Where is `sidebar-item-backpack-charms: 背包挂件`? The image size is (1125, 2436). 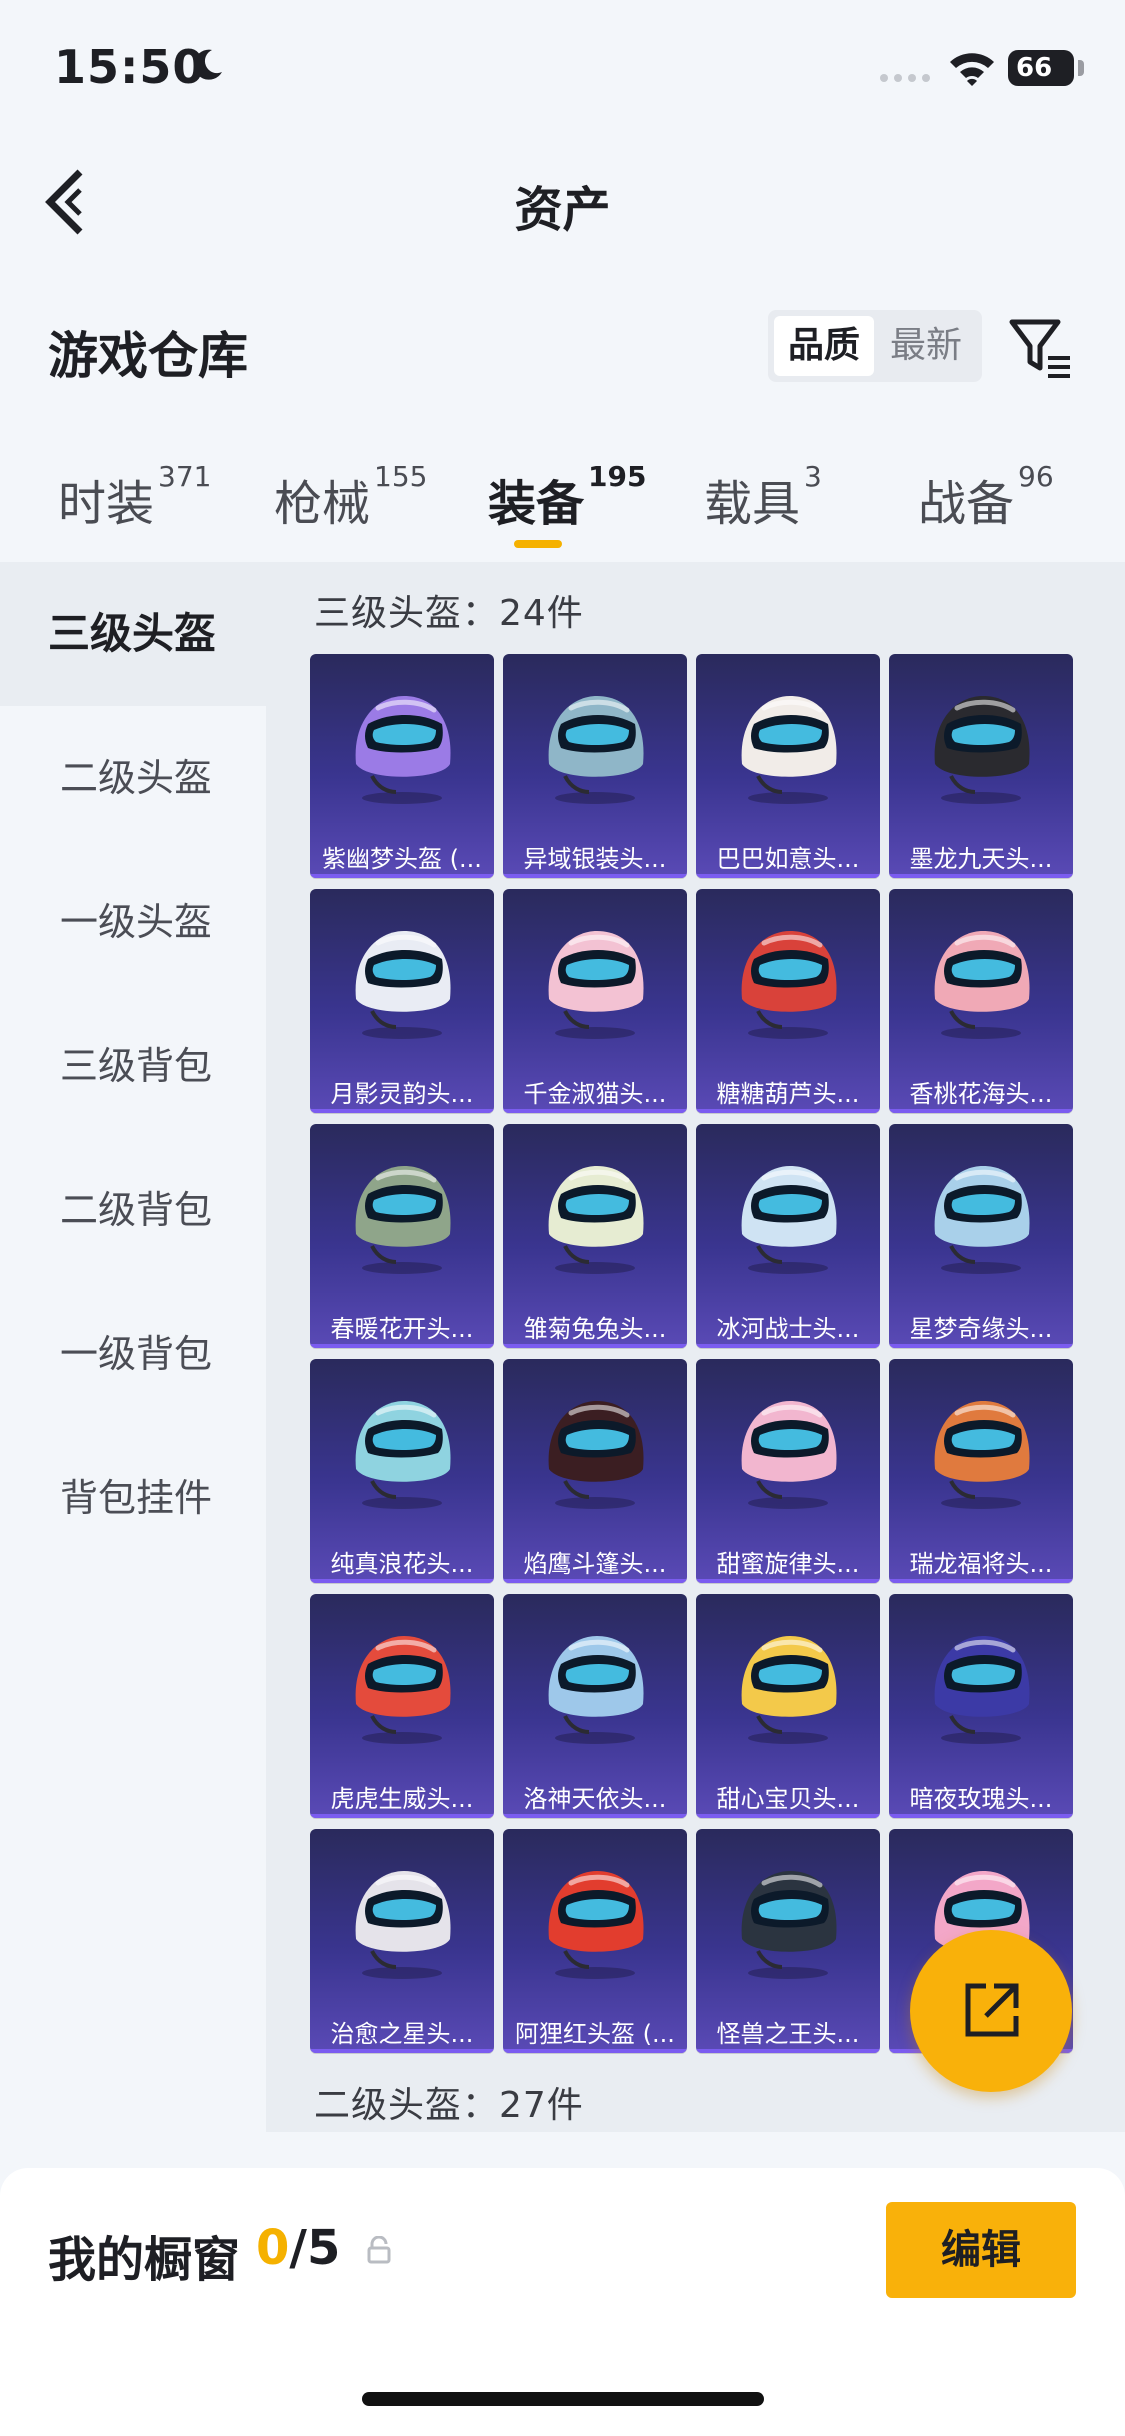
sidebar-item-backpack-charms: 背包挂件 is located at coordinates (133, 1498).